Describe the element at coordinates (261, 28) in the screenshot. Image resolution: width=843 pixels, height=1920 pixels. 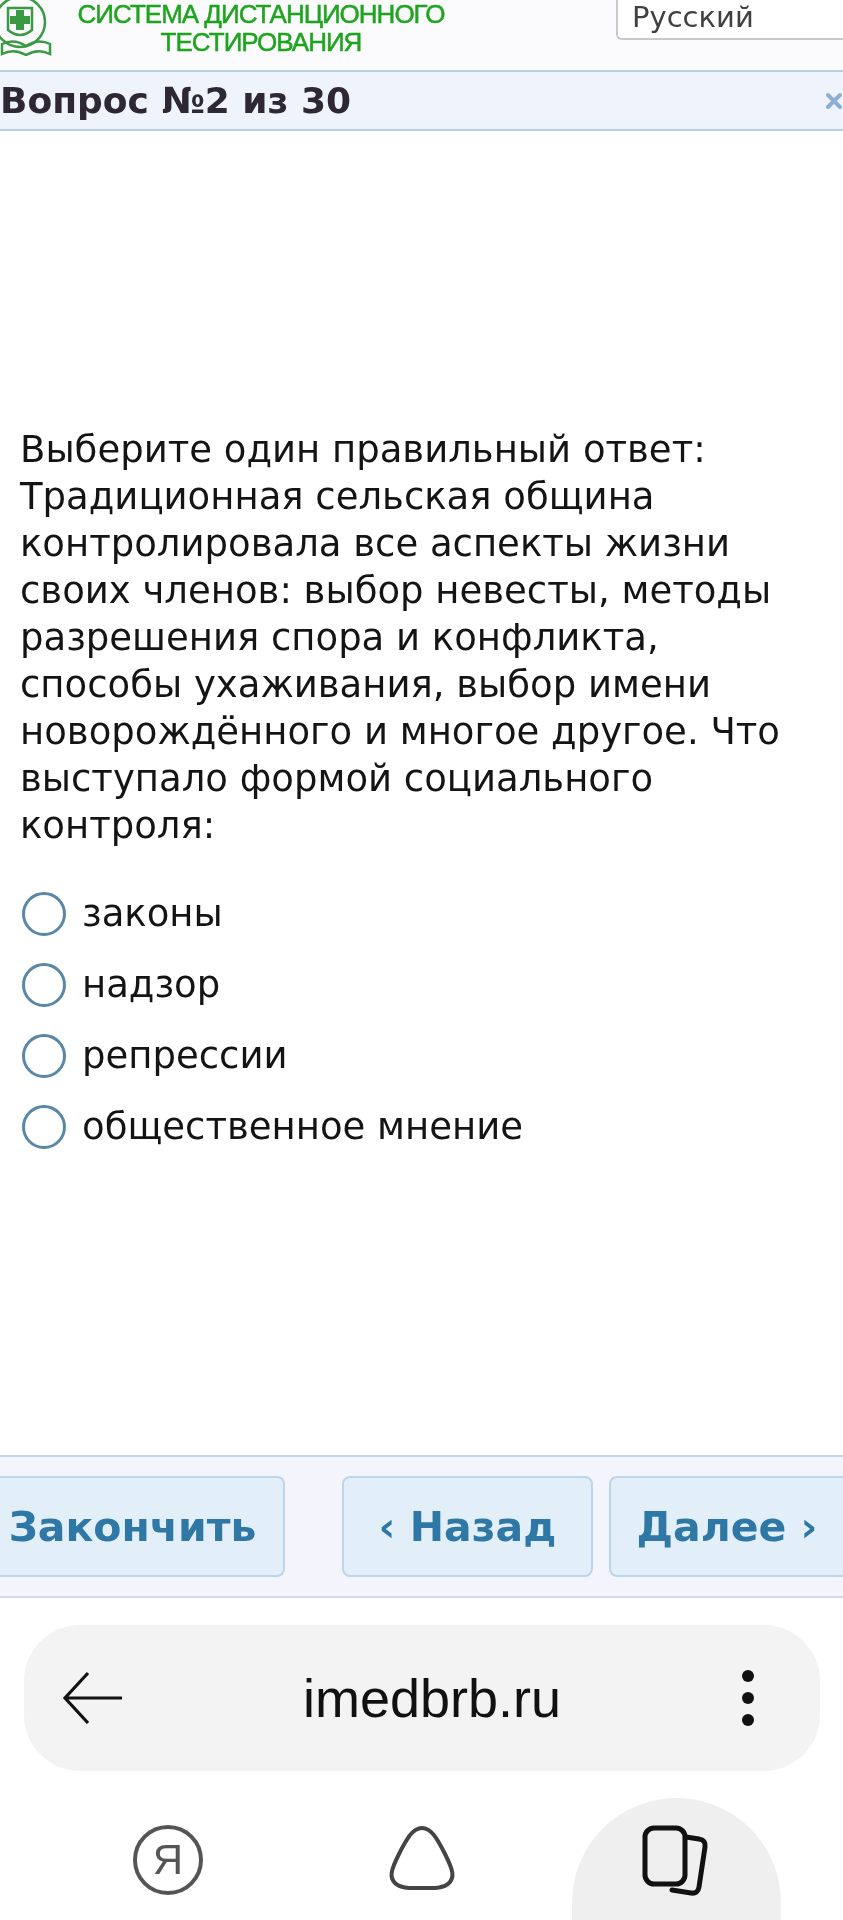
I see `site-title: СИСТЕМА ДИСТАНЦИОННОГО ТЕСТИРОВАНИЯ` at that location.